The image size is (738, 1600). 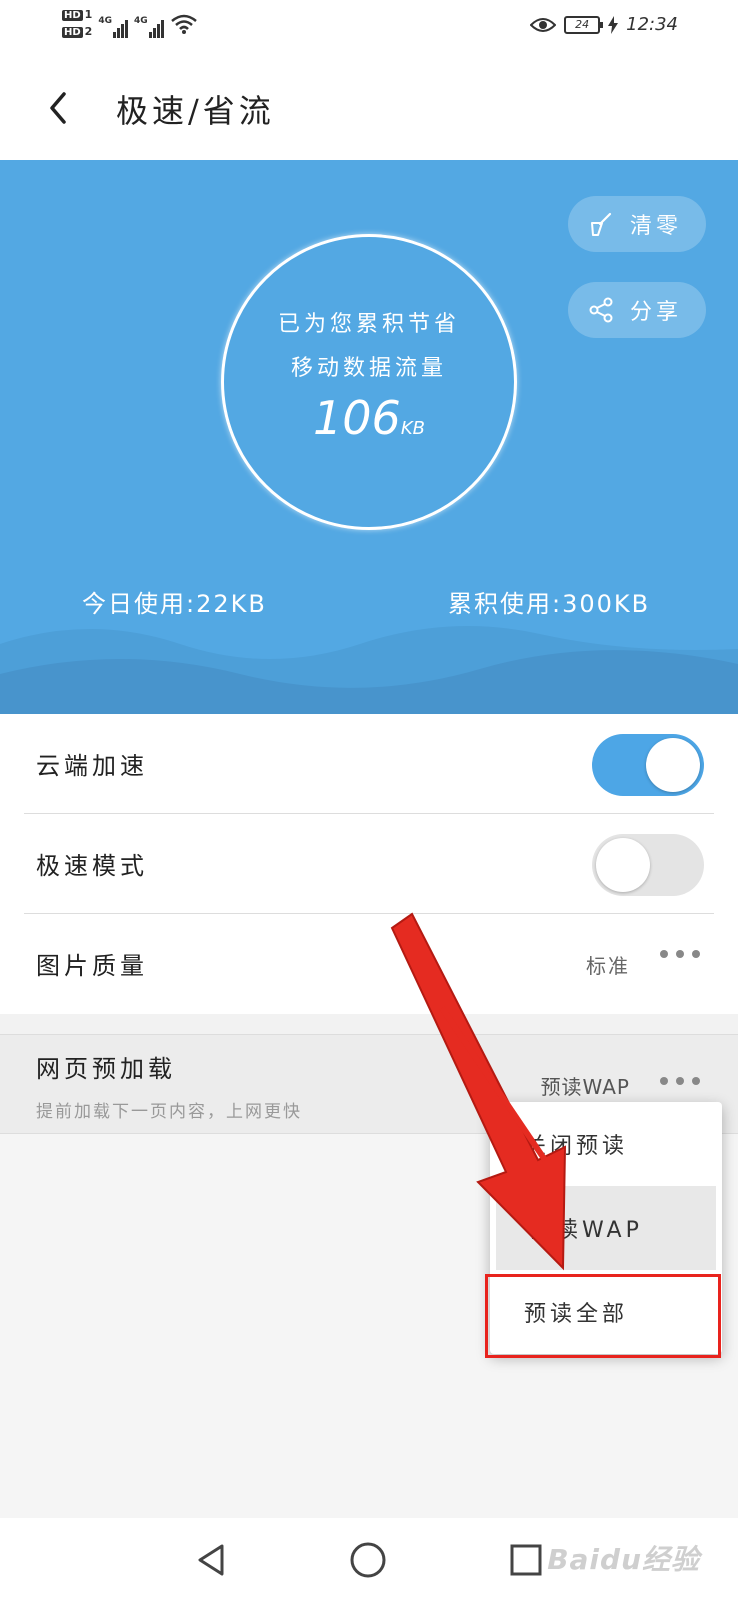 I want to click on preload-value: 预读WAP, so click(x=585, y=1087).